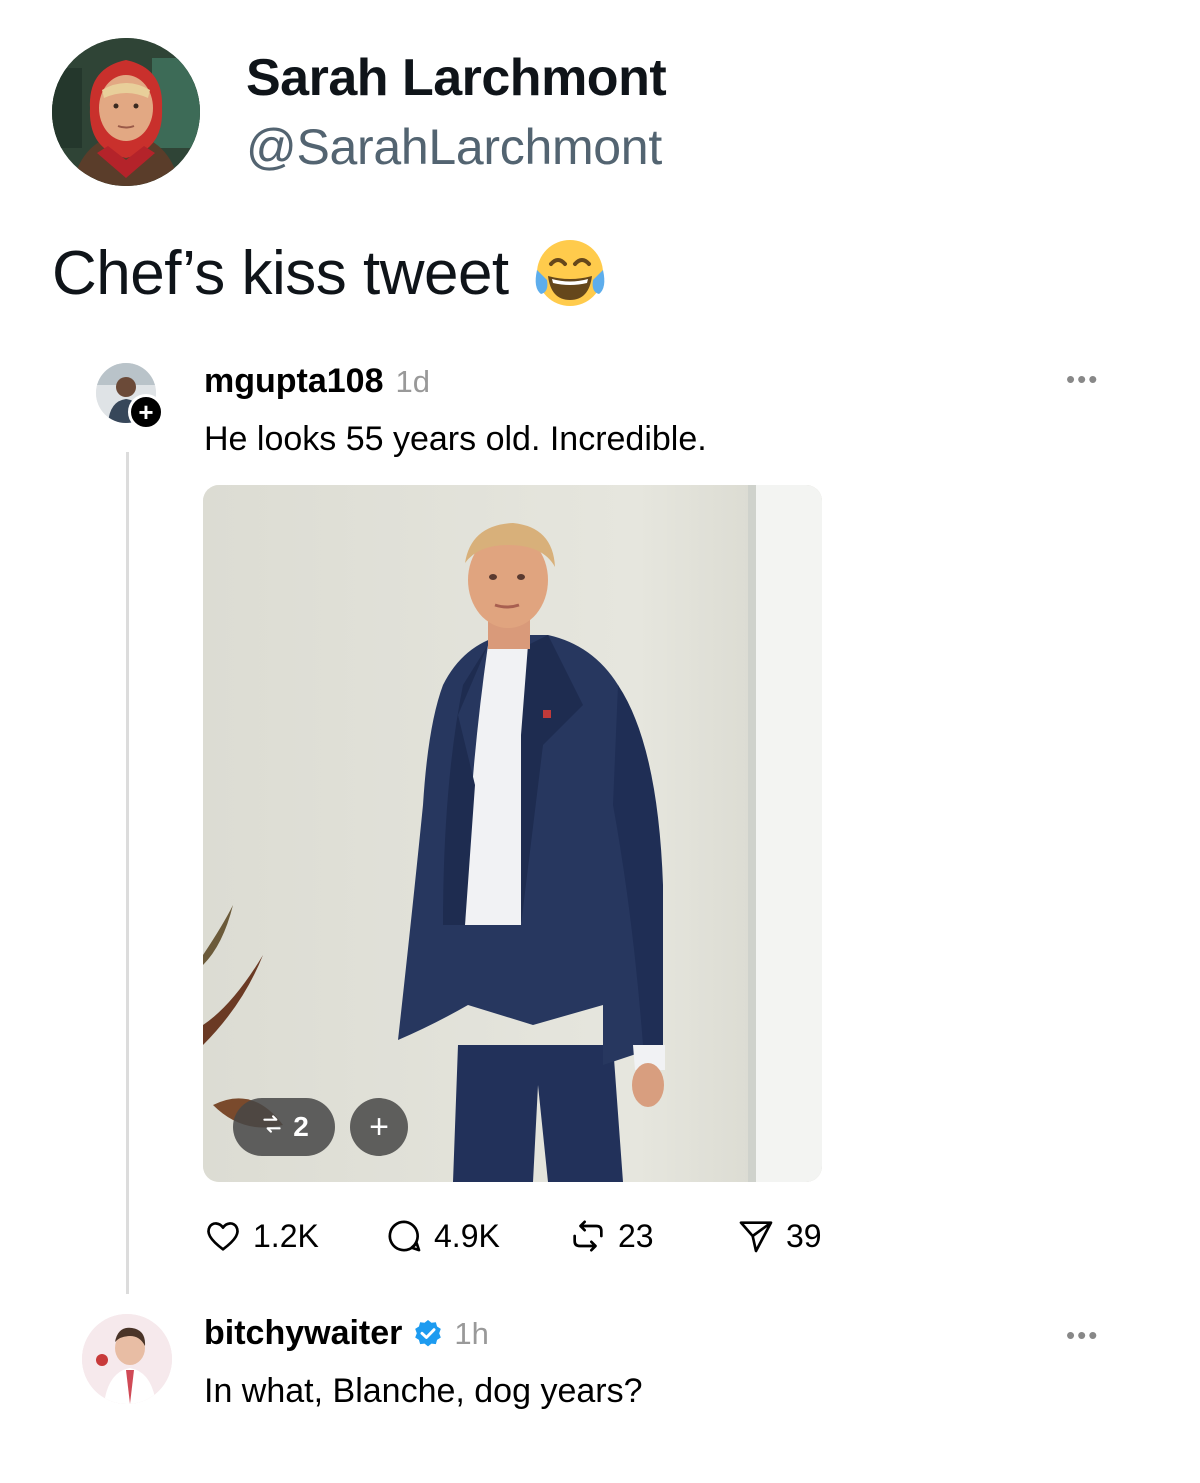 This screenshot has height=1483, width=1200. I want to click on author-avatar, so click(126, 112).